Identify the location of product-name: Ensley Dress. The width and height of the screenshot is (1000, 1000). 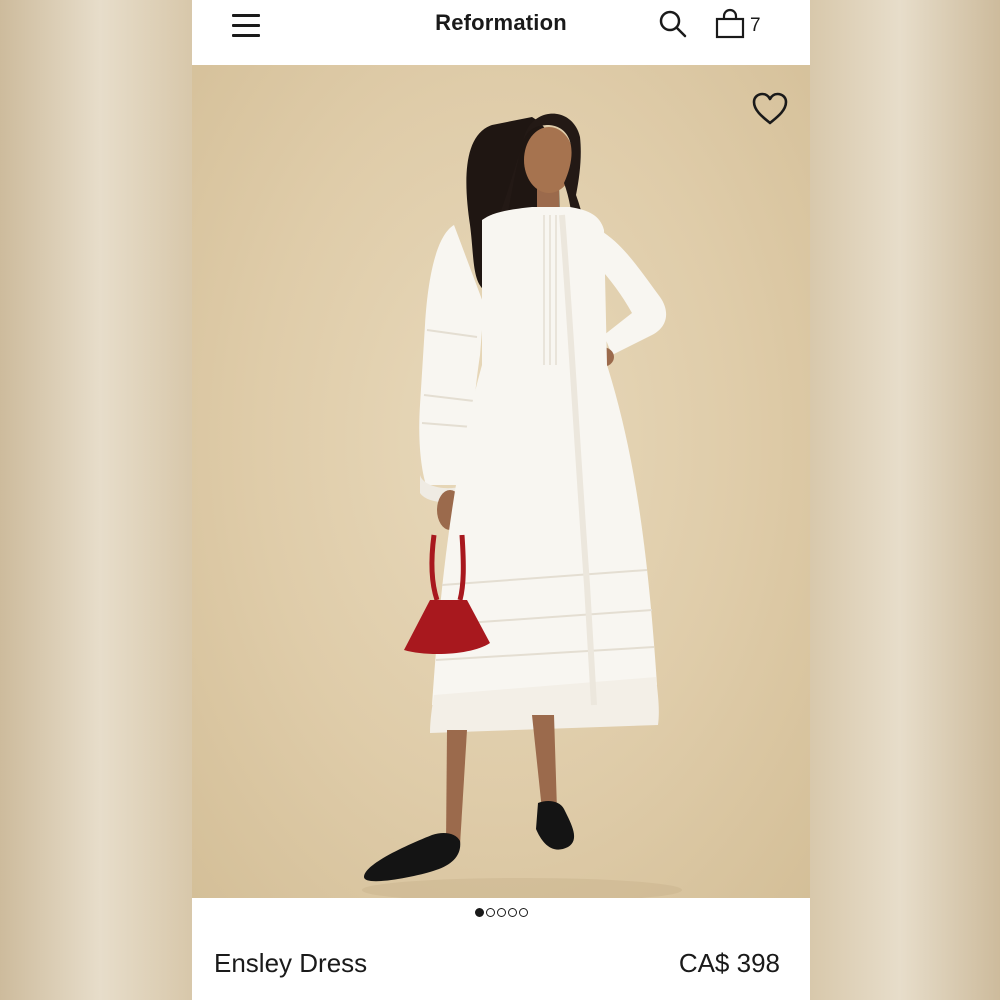
(291, 963).